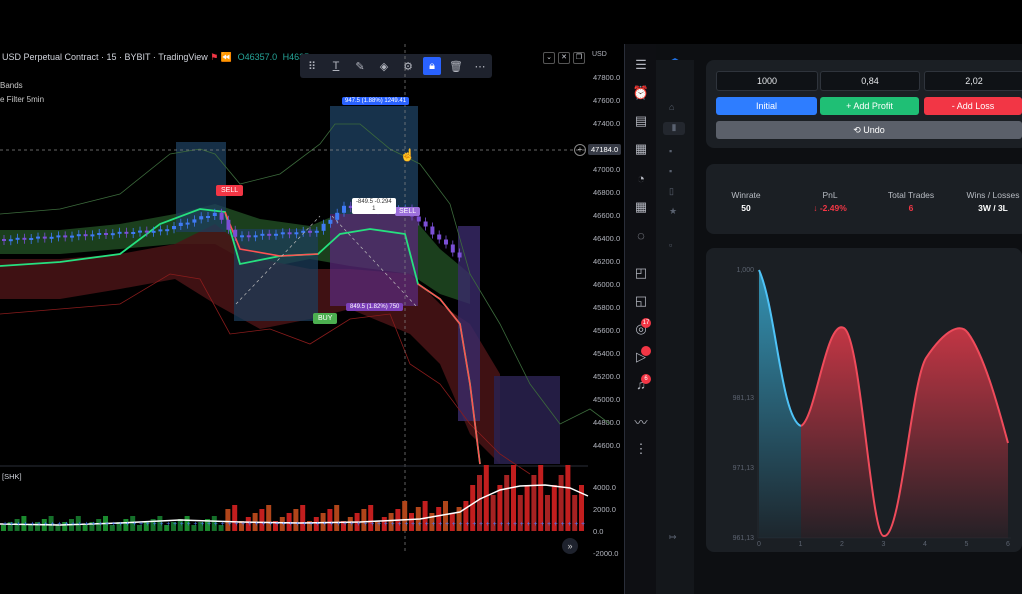 The image size is (1022, 594). Describe the element at coordinates (641, 423) in the screenshot. I see `pine-icon: 〰` at that location.